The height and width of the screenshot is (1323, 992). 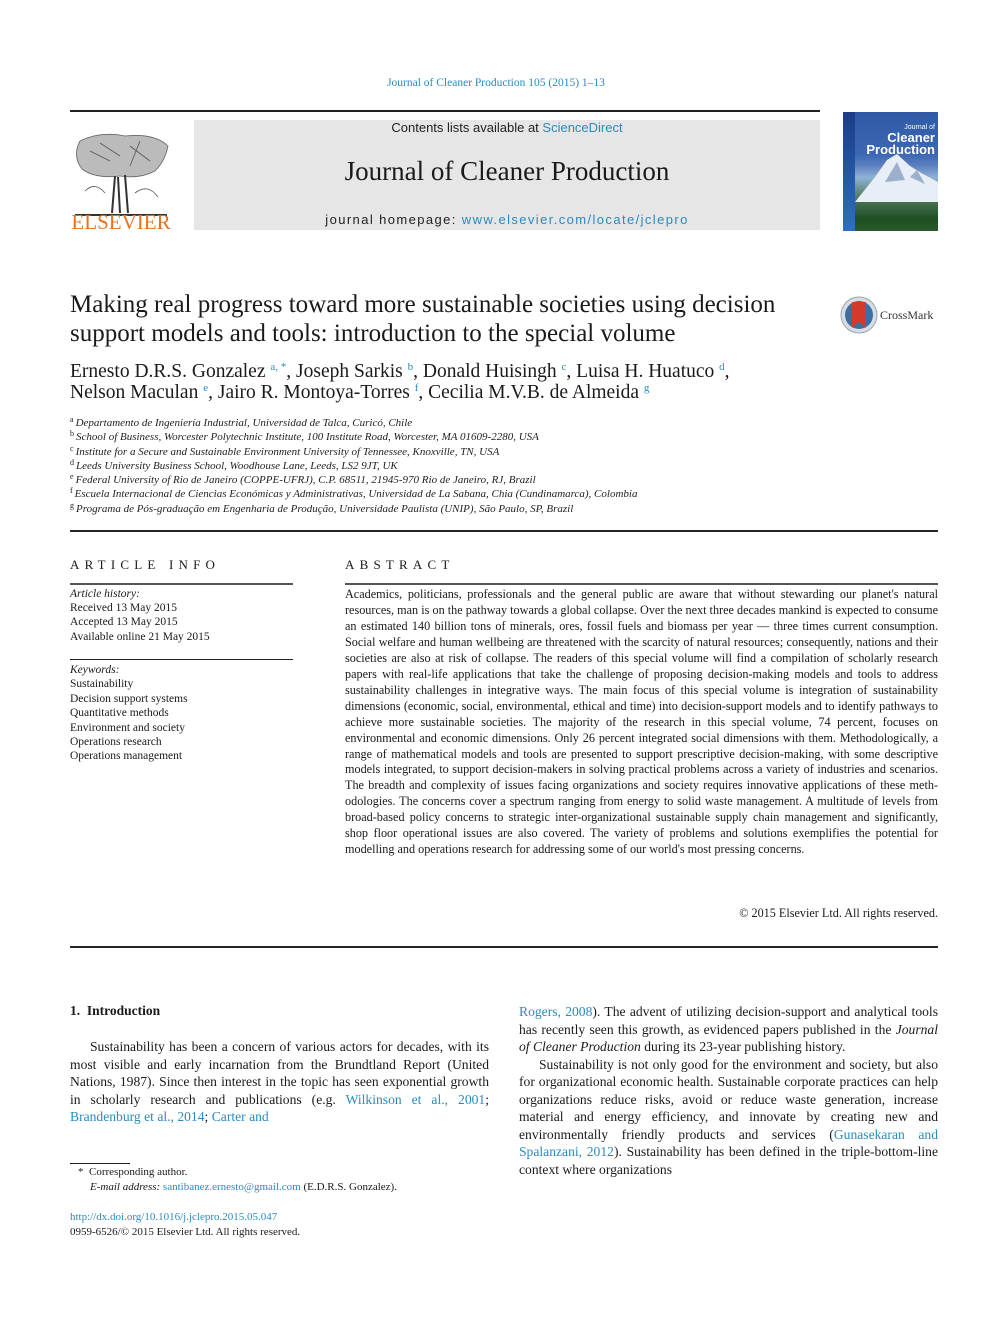 What do you see at coordinates (416, 1099) in the screenshot?
I see `citation-link: Wilkinson et al., 2001` at bounding box center [416, 1099].